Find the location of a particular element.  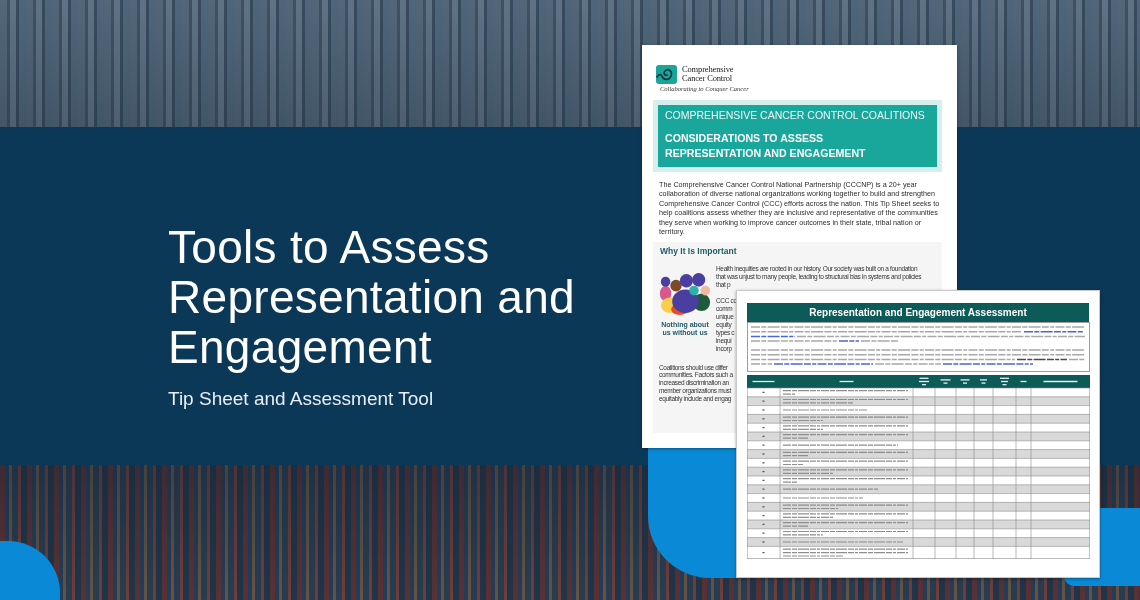

assessment-title: Representation and Engagement Assessment is located at coordinates (918, 313).